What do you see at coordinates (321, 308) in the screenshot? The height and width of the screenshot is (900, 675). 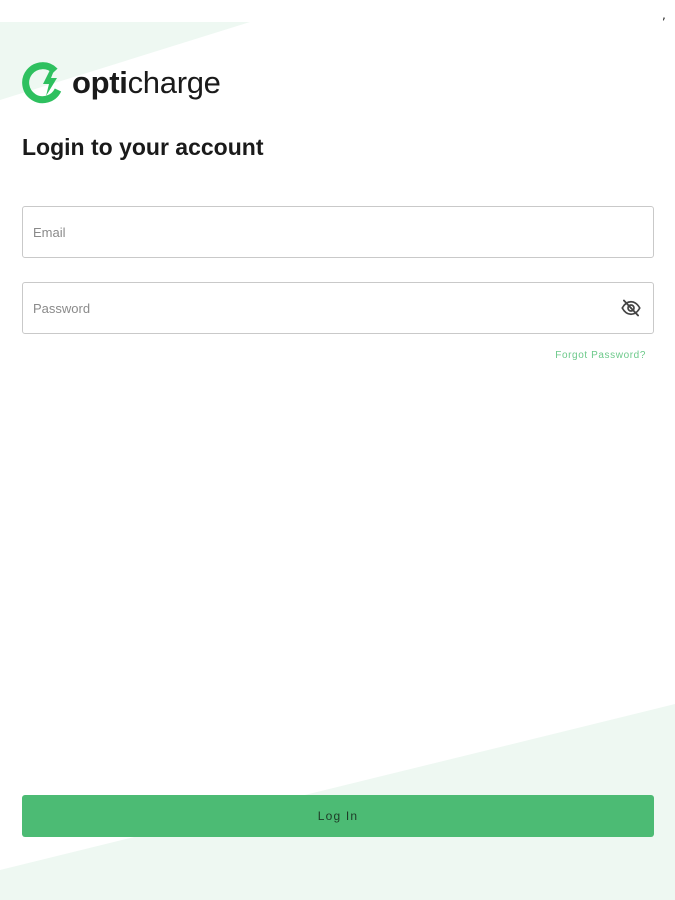 I see `password-input` at bounding box center [321, 308].